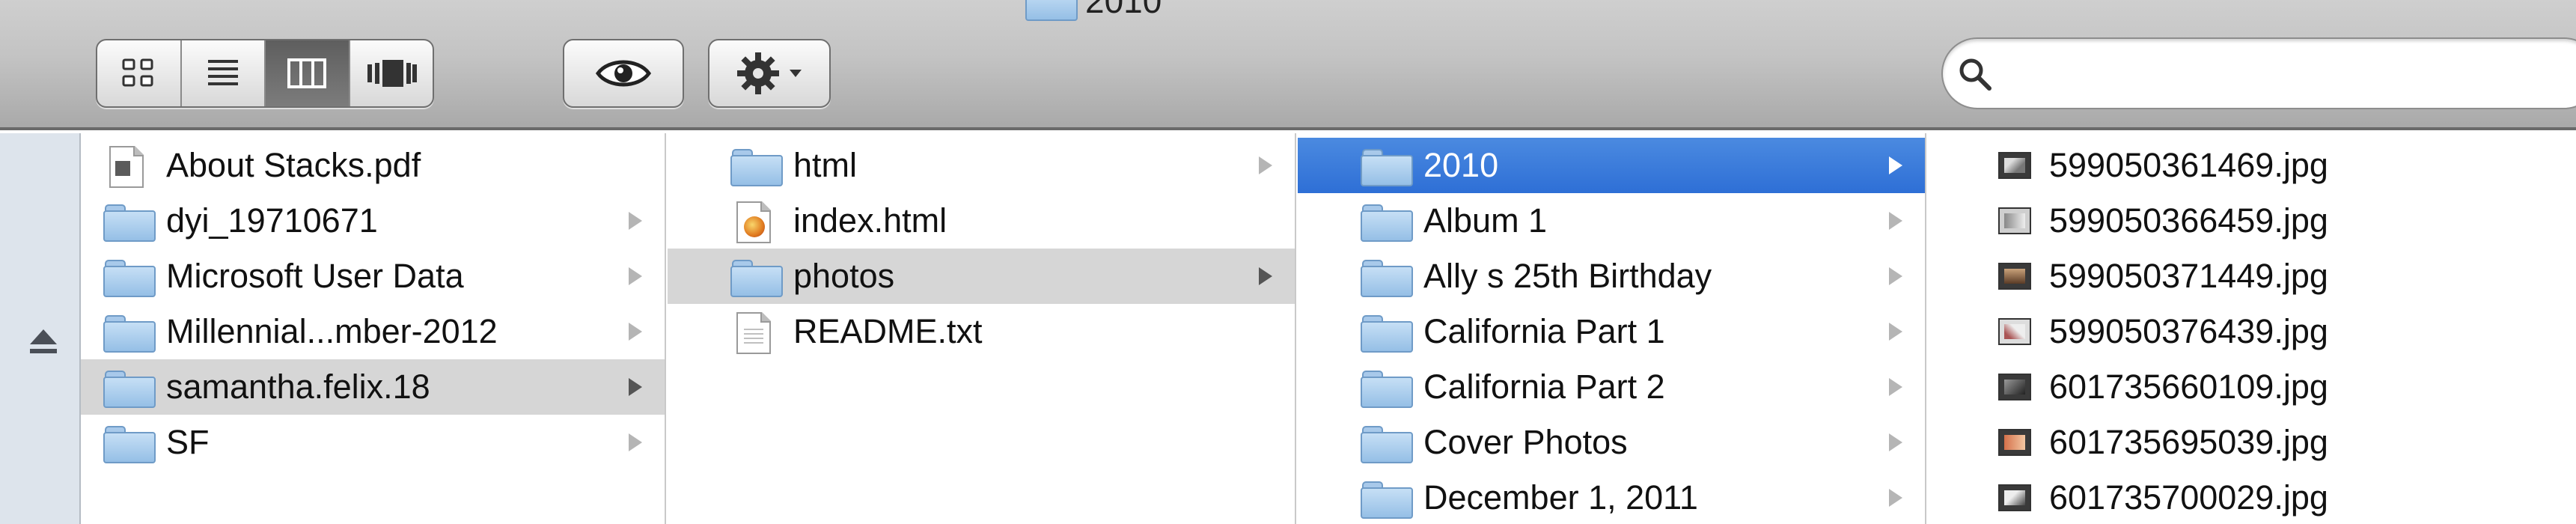  I want to click on item-label: 601735695039.jpg, so click(2188, 442).